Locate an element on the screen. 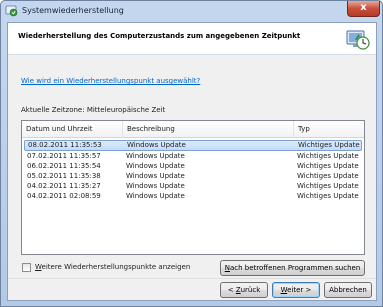 This screenshot has height=307, width=383. back-button: < Zurück is located at coordinates (244, 290).